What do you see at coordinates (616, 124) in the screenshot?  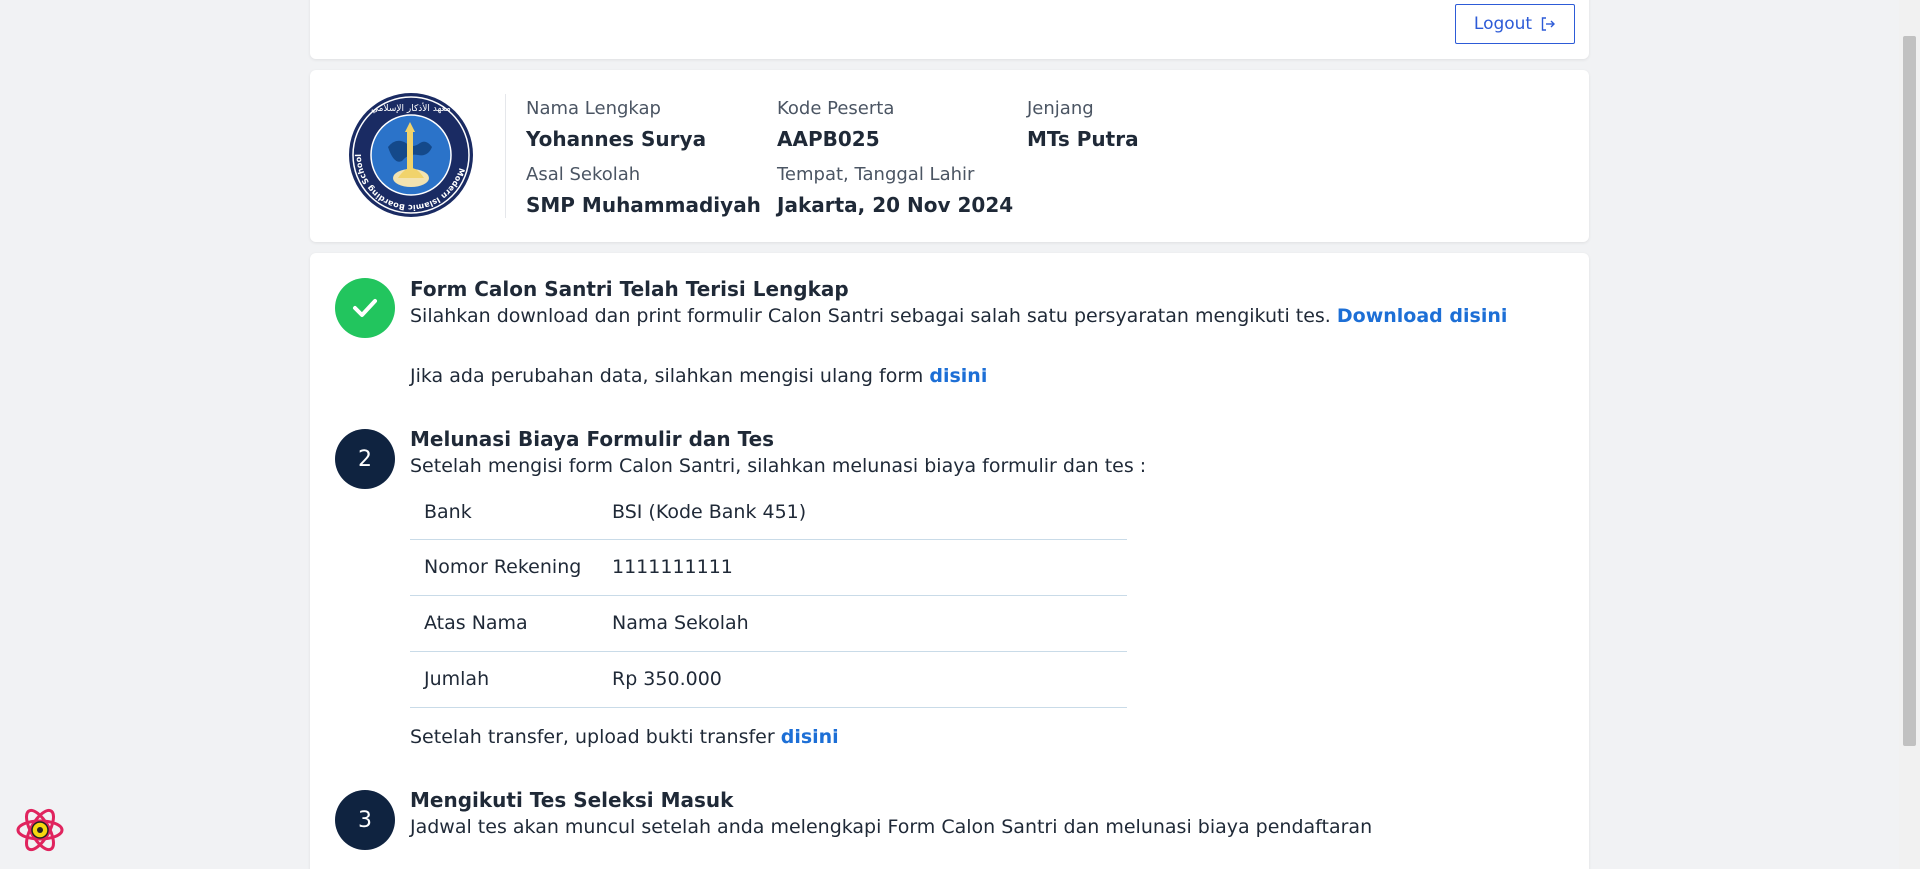 I see `field-nama: Nama Lengkap Yohannes Surya` at bounding box center [616, 124].